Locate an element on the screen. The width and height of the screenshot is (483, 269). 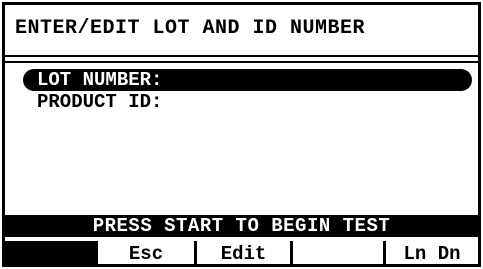
edit-button: Edit is located at coordinates (243, 252).